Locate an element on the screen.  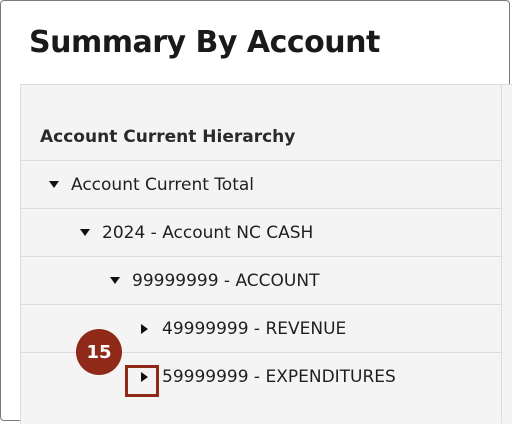
page-title: Summary By Account is located at coordinates (204, 42).